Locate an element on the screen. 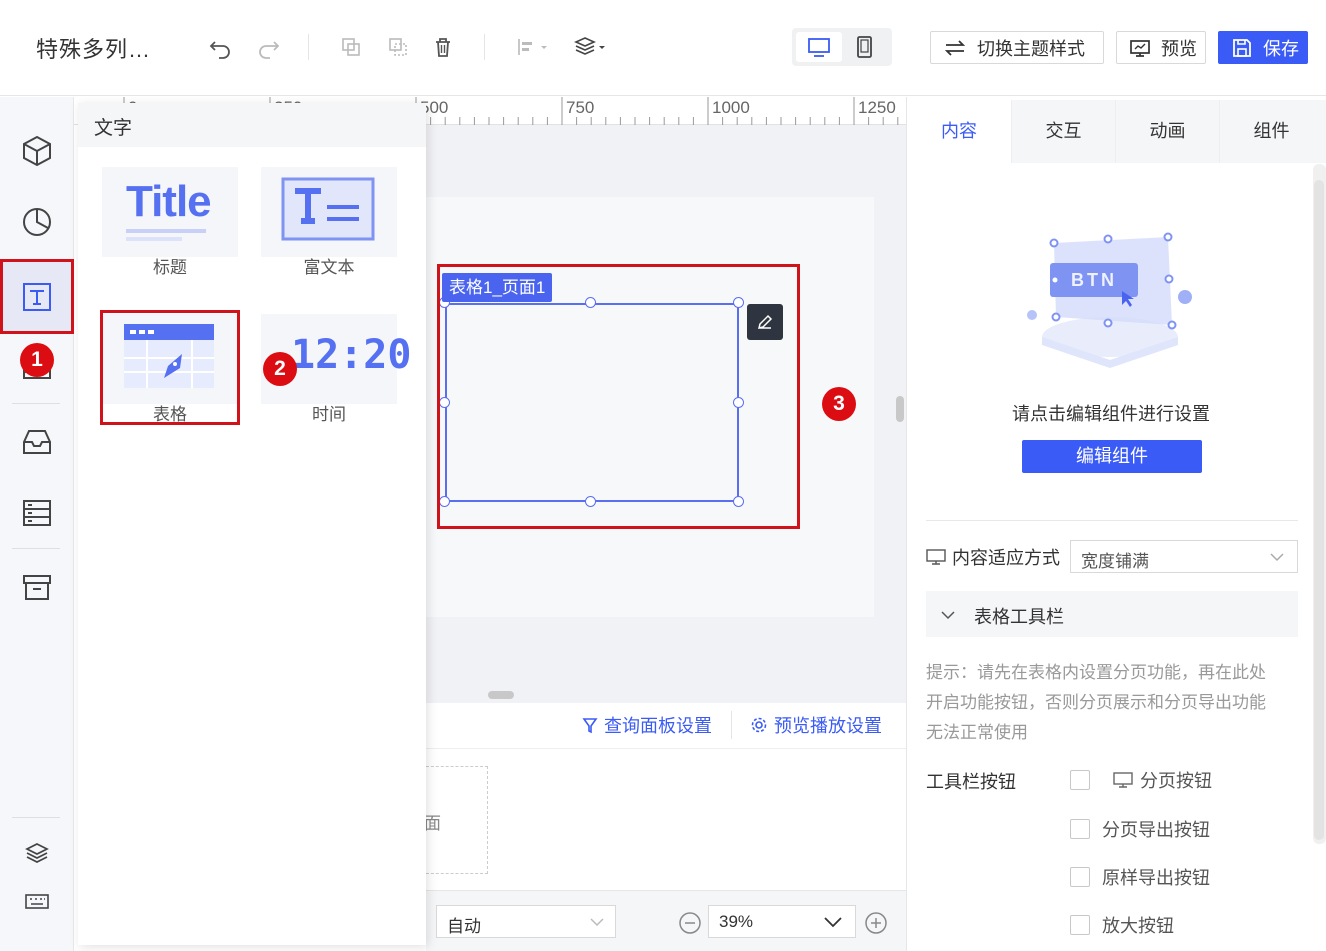 The width and height of the screenshot is (1326, 951). switch-theme-button: 切换主题样式 is located at coordinates (1017, 47).